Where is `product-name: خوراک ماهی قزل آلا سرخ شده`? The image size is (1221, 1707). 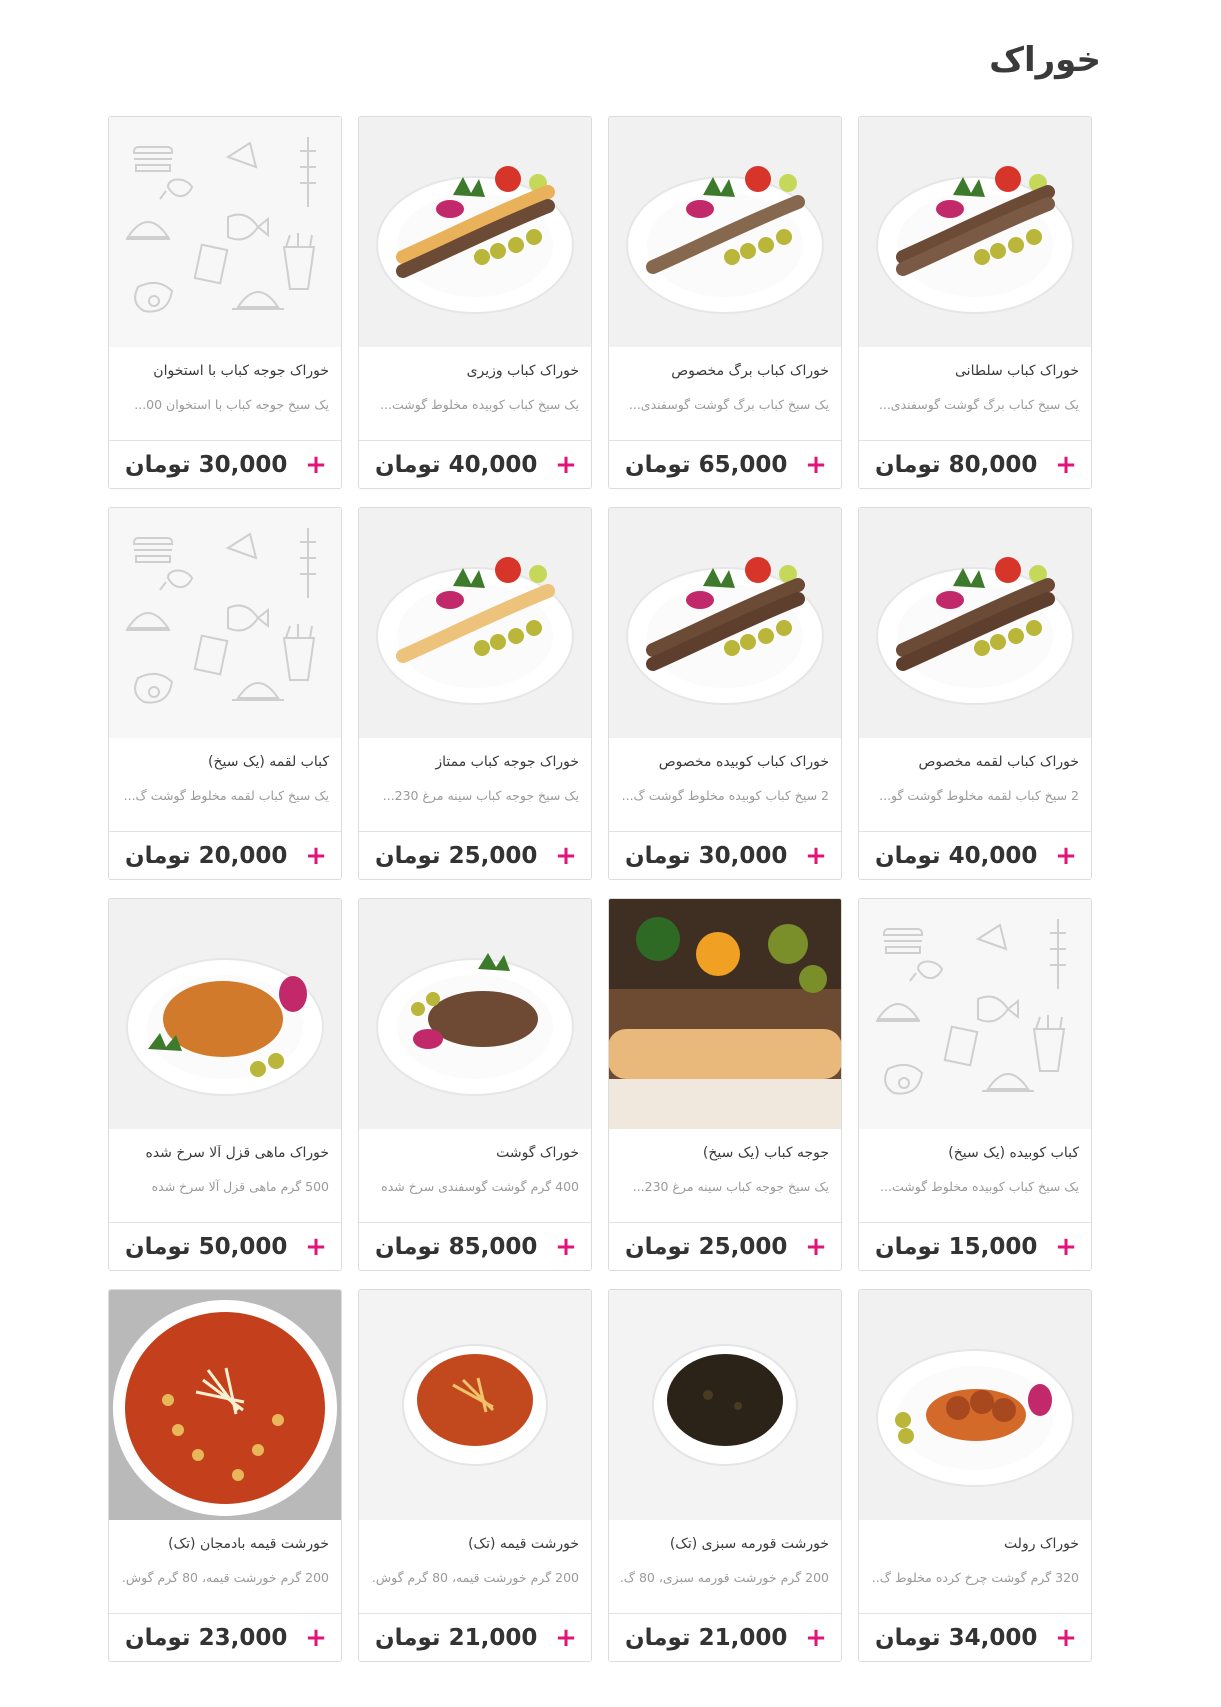
product-name: خوراک ماهی قزل آلا سرخ شده is located at coordinates (225, 1153).